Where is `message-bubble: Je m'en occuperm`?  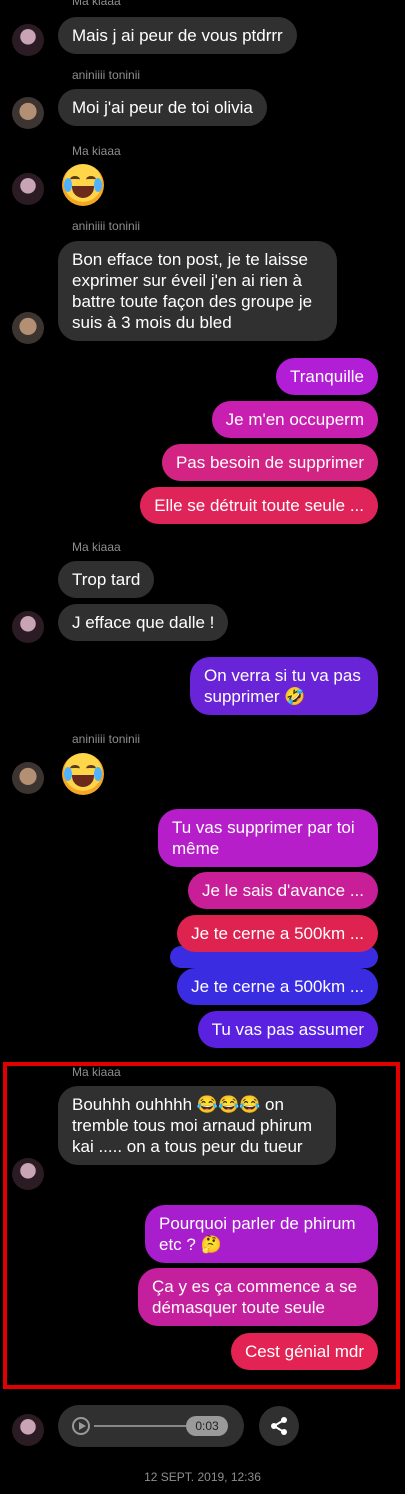
message-bubble: Je m'en occuperm is located at coordinates (294, 419).